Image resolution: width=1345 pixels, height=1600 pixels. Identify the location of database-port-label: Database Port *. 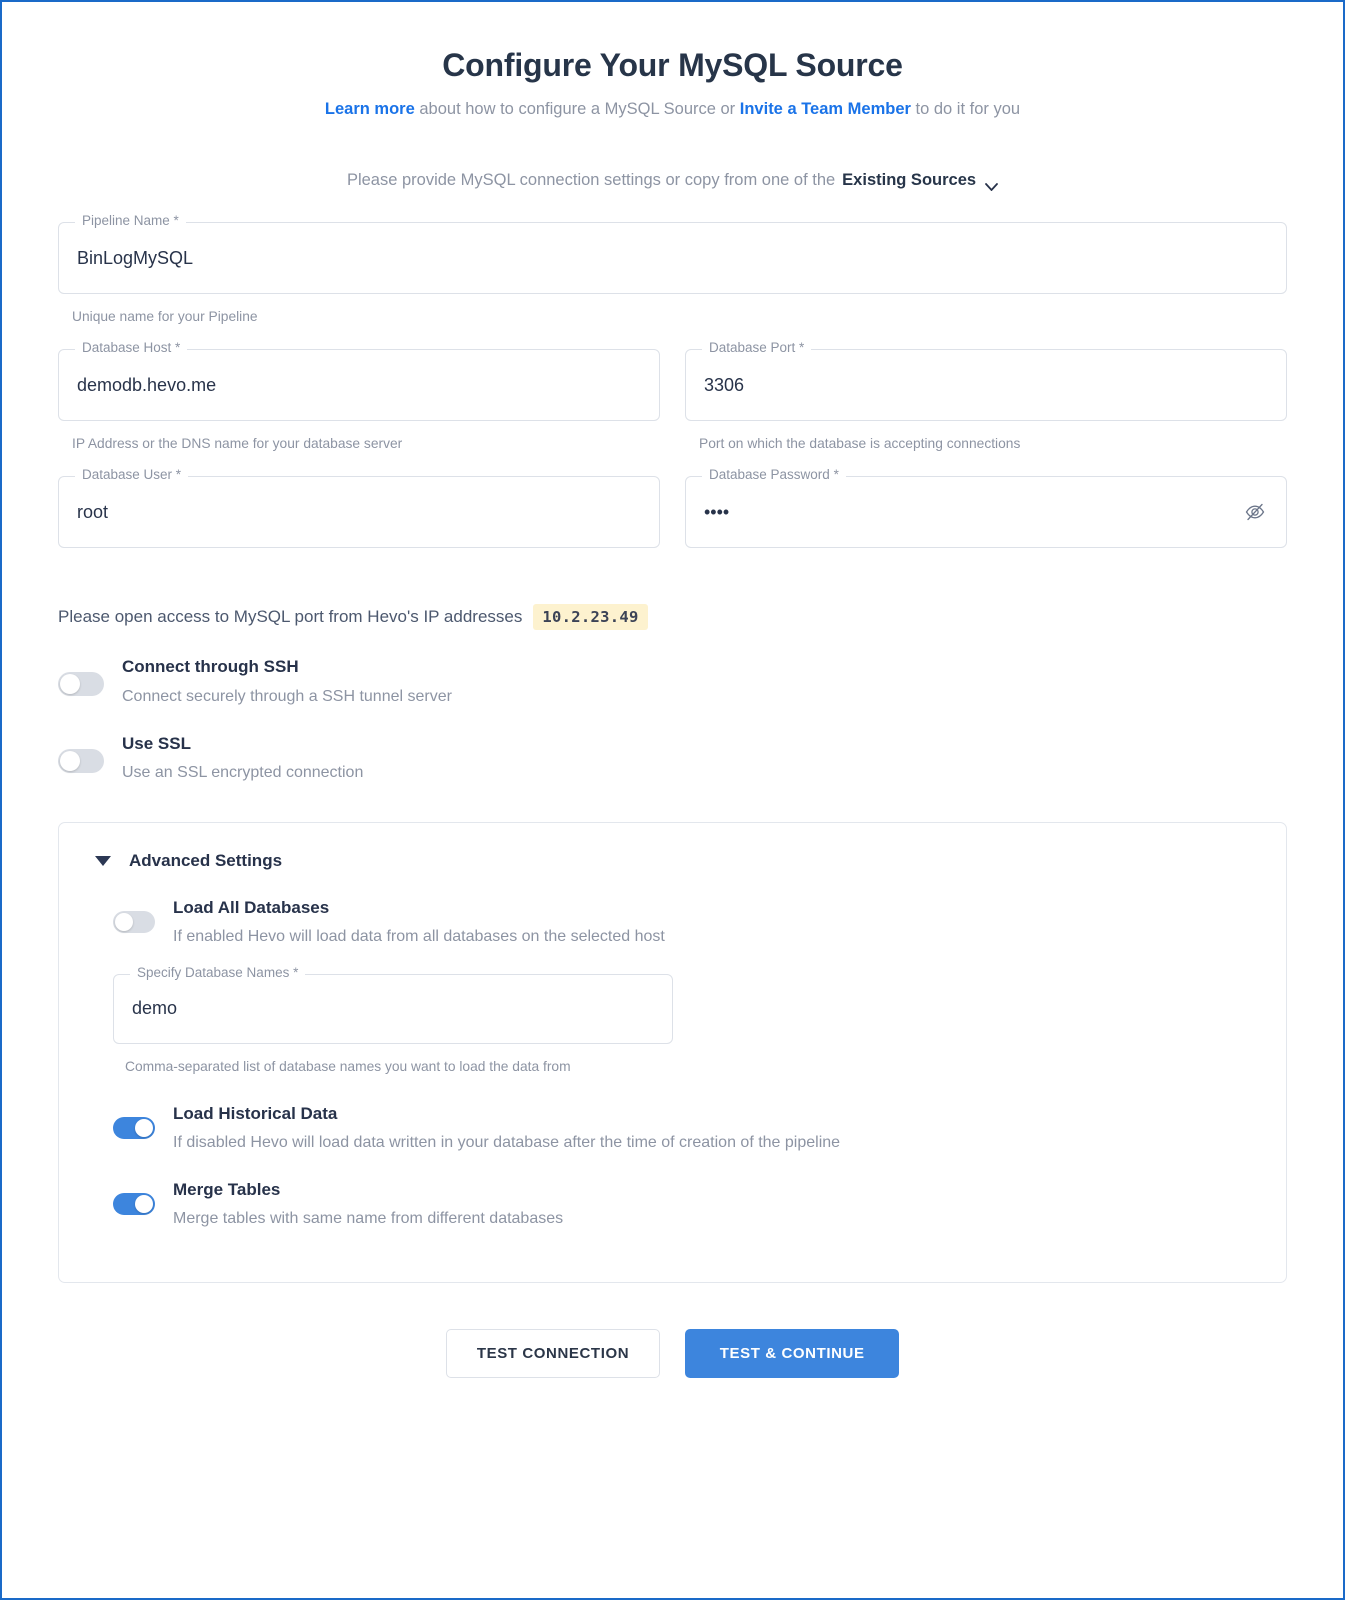
(757, 348).